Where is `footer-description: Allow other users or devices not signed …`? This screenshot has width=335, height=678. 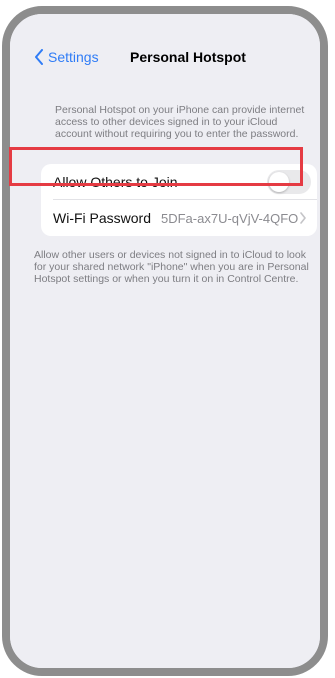
footer-description: Allow other users or devices not signed … is located at coordinates (171, 267).